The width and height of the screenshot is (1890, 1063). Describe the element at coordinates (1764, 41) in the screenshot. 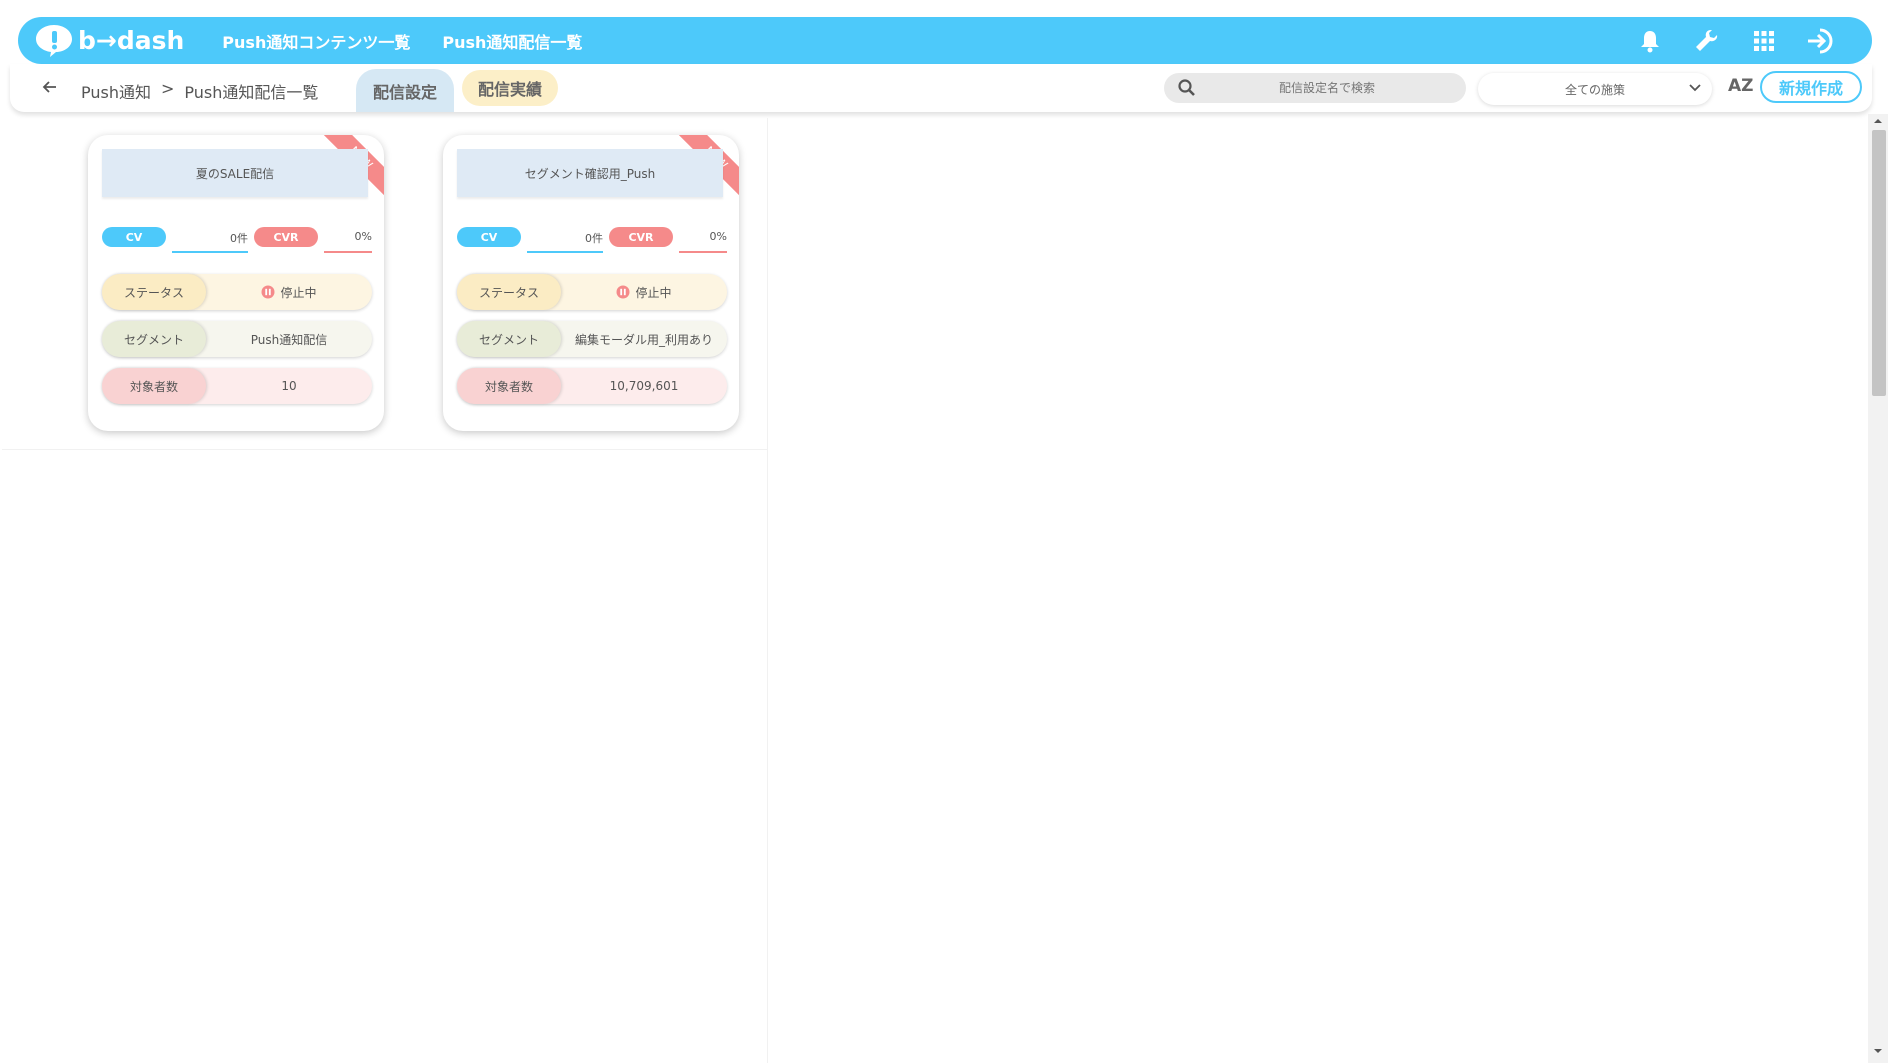

I see `grid-icon` at that location.